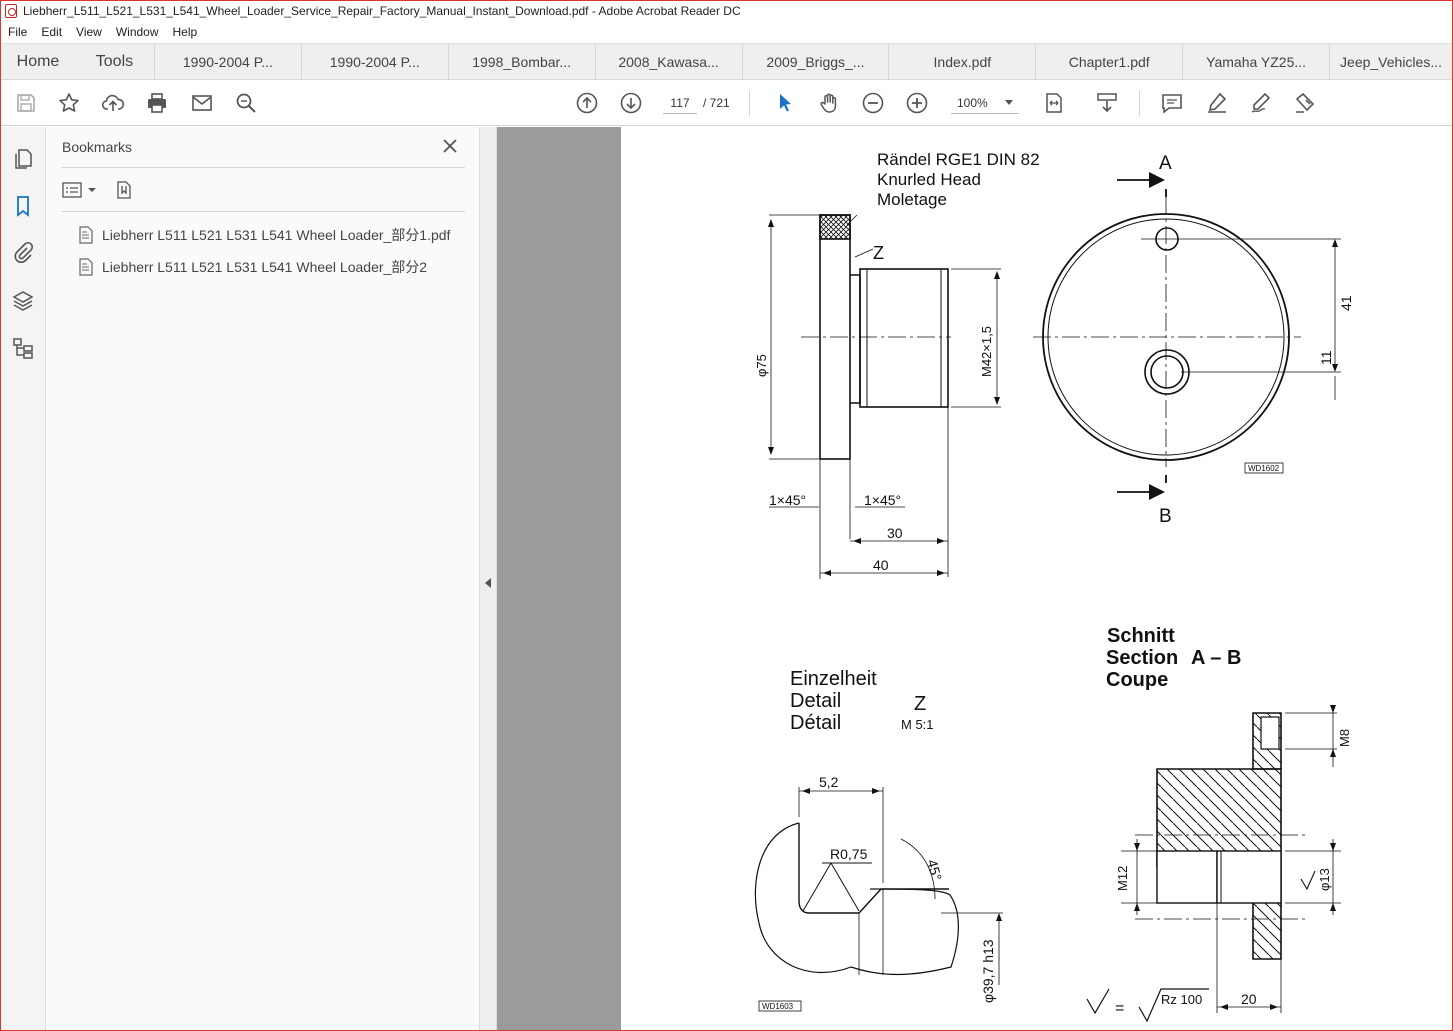  What do you see at coordinates (1261, 103) in the screenshot?
I see `sign-button` at bounding box center [1261, 103].